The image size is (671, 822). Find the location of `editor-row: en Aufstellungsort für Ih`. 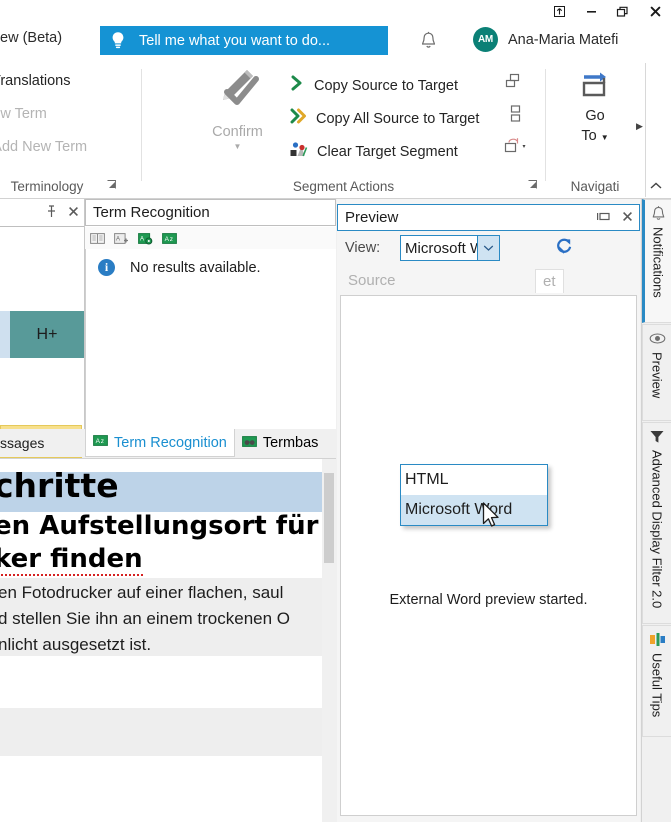

editor-row: en Aufstellungsort für Ih is located at coordinates (168, 528).